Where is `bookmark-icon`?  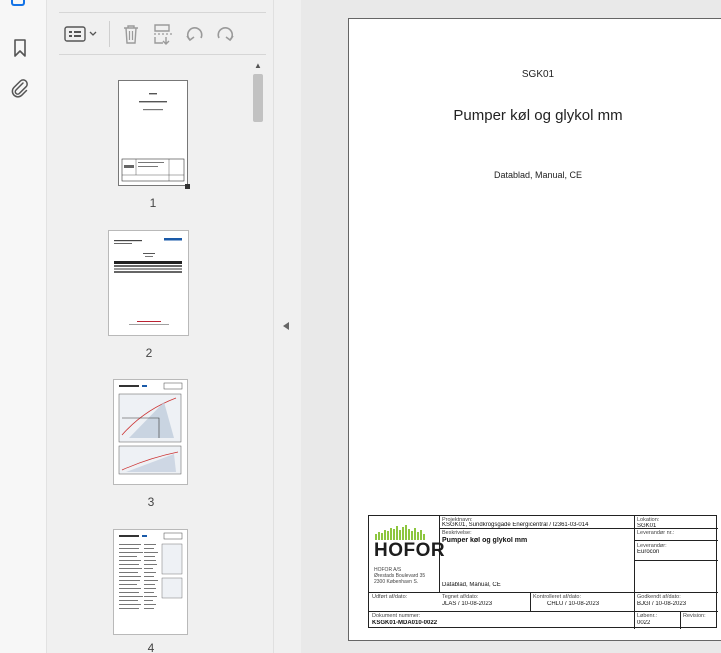 bookmark-icon is located at coordinates (20, 48).